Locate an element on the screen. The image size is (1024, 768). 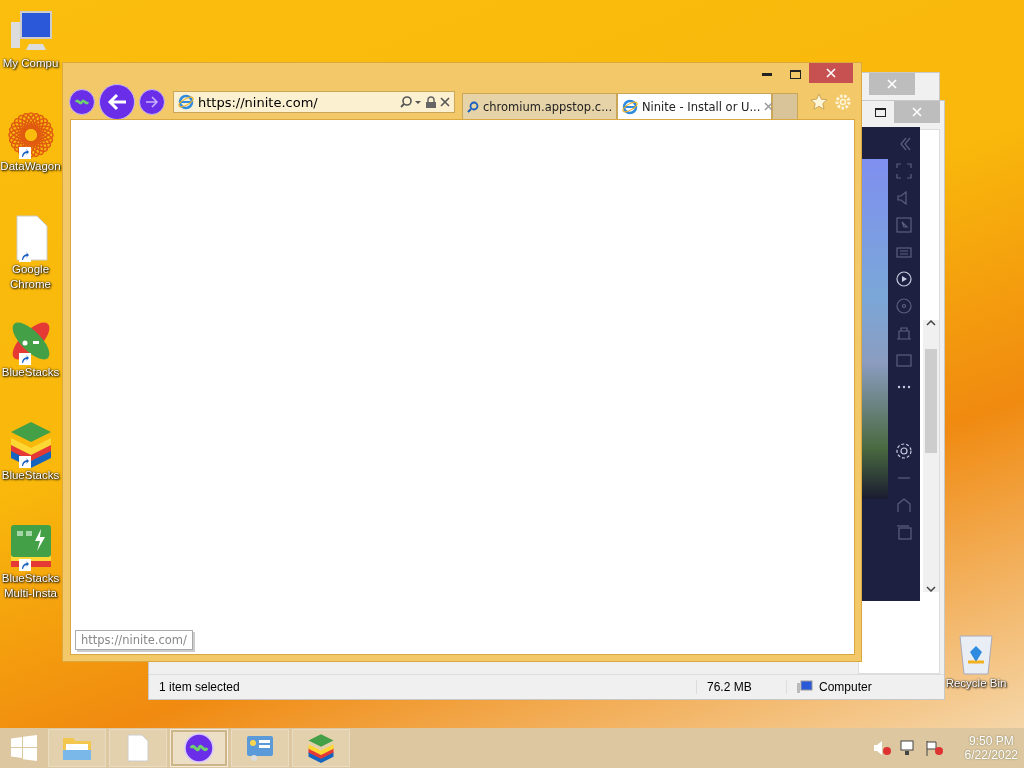
fullscreen-icon is located at coordinates (904, 171).